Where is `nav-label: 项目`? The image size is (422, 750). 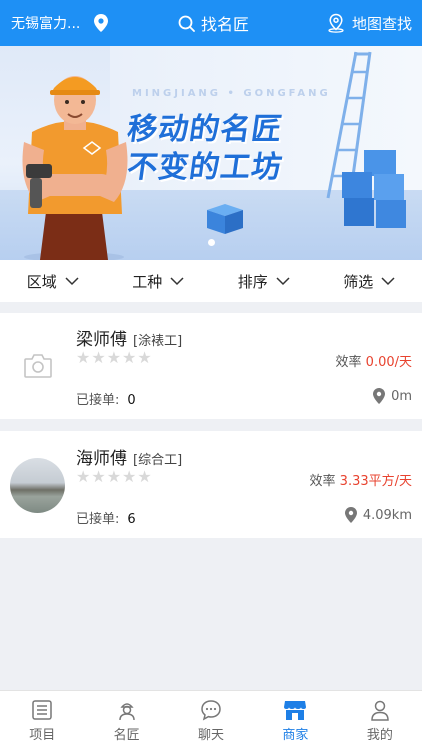 nav-label: 项目 is located at coordinates (42, 735).